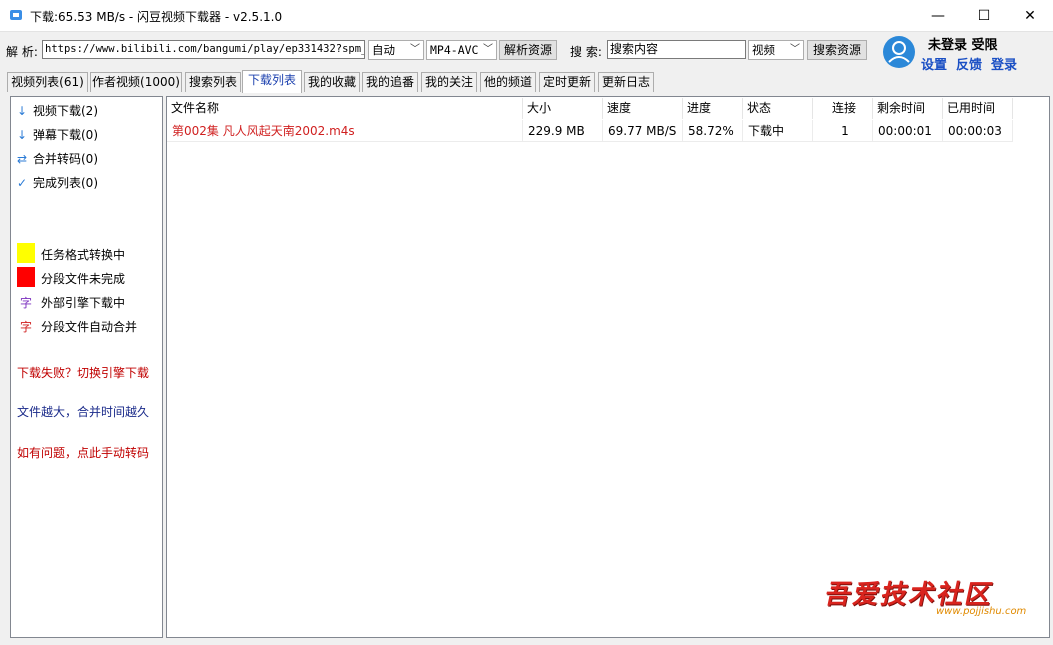 The image size is (1053, 645). I want to click on tip-manual-transcode: 如有问题，点此手动转码, so click(83, 452).